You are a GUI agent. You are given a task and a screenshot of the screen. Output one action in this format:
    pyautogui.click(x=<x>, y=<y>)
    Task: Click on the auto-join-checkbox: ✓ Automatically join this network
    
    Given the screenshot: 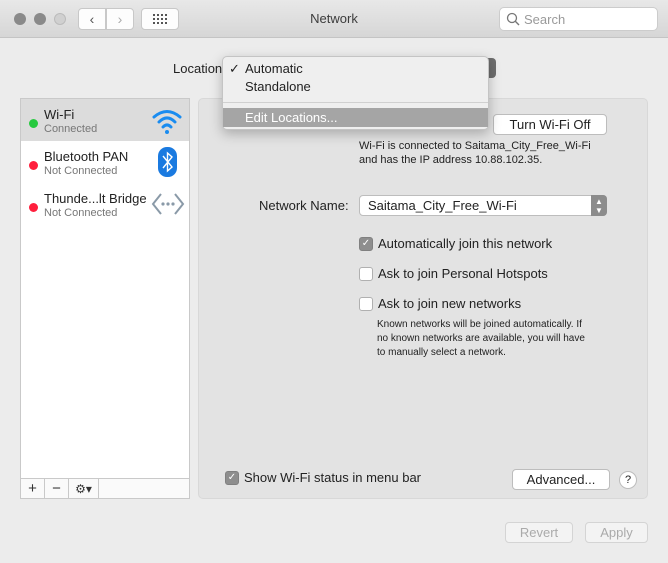 What is the action you would take?
    pyautogui.click(x=455, y=243)
    